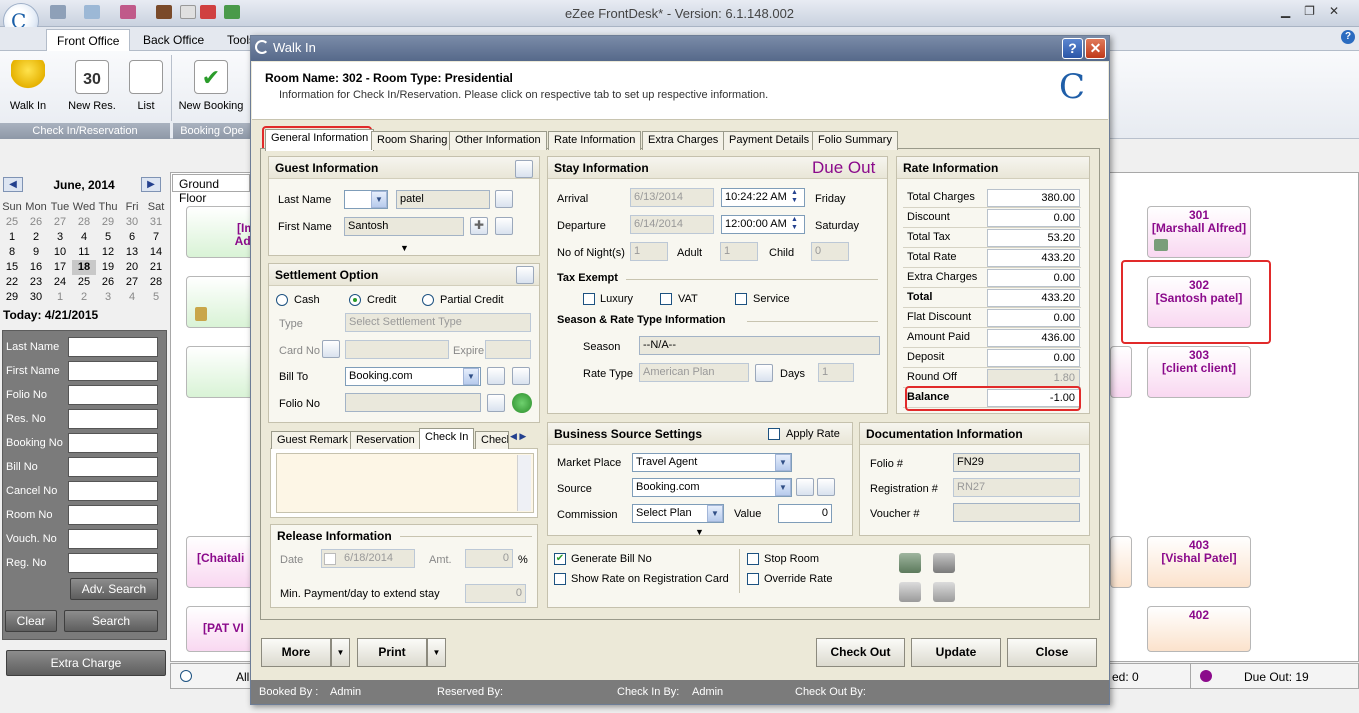 The width and height of the screenshot is (1359, 713). What do you see at coordinates (672, 224) in the screenshot?
I see `departure-date-field: 6/14/2014` at bounding box center [672, 224].